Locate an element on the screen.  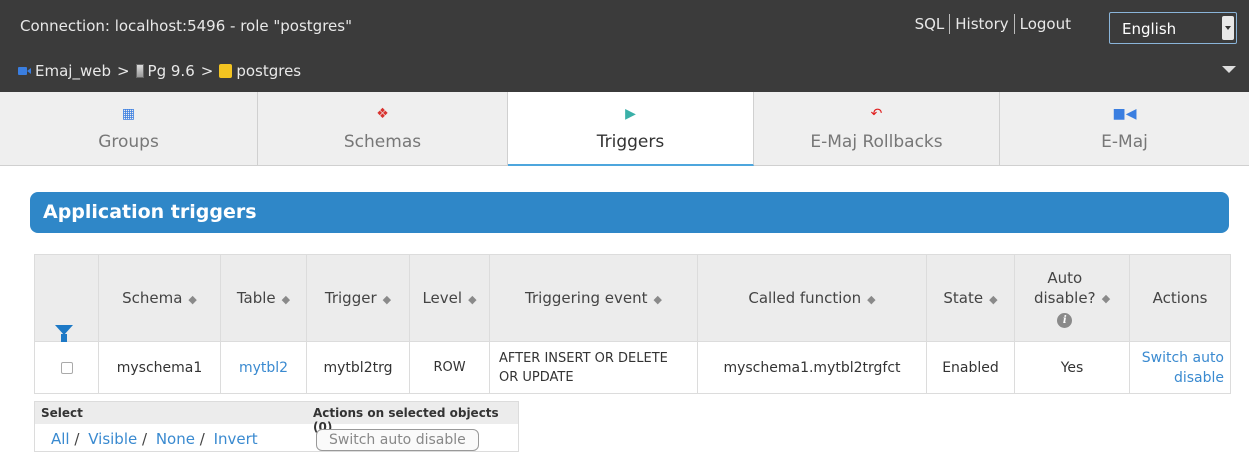
cell-function: myschema1.mytbl2trgfct is located at coordinates (812, 367).